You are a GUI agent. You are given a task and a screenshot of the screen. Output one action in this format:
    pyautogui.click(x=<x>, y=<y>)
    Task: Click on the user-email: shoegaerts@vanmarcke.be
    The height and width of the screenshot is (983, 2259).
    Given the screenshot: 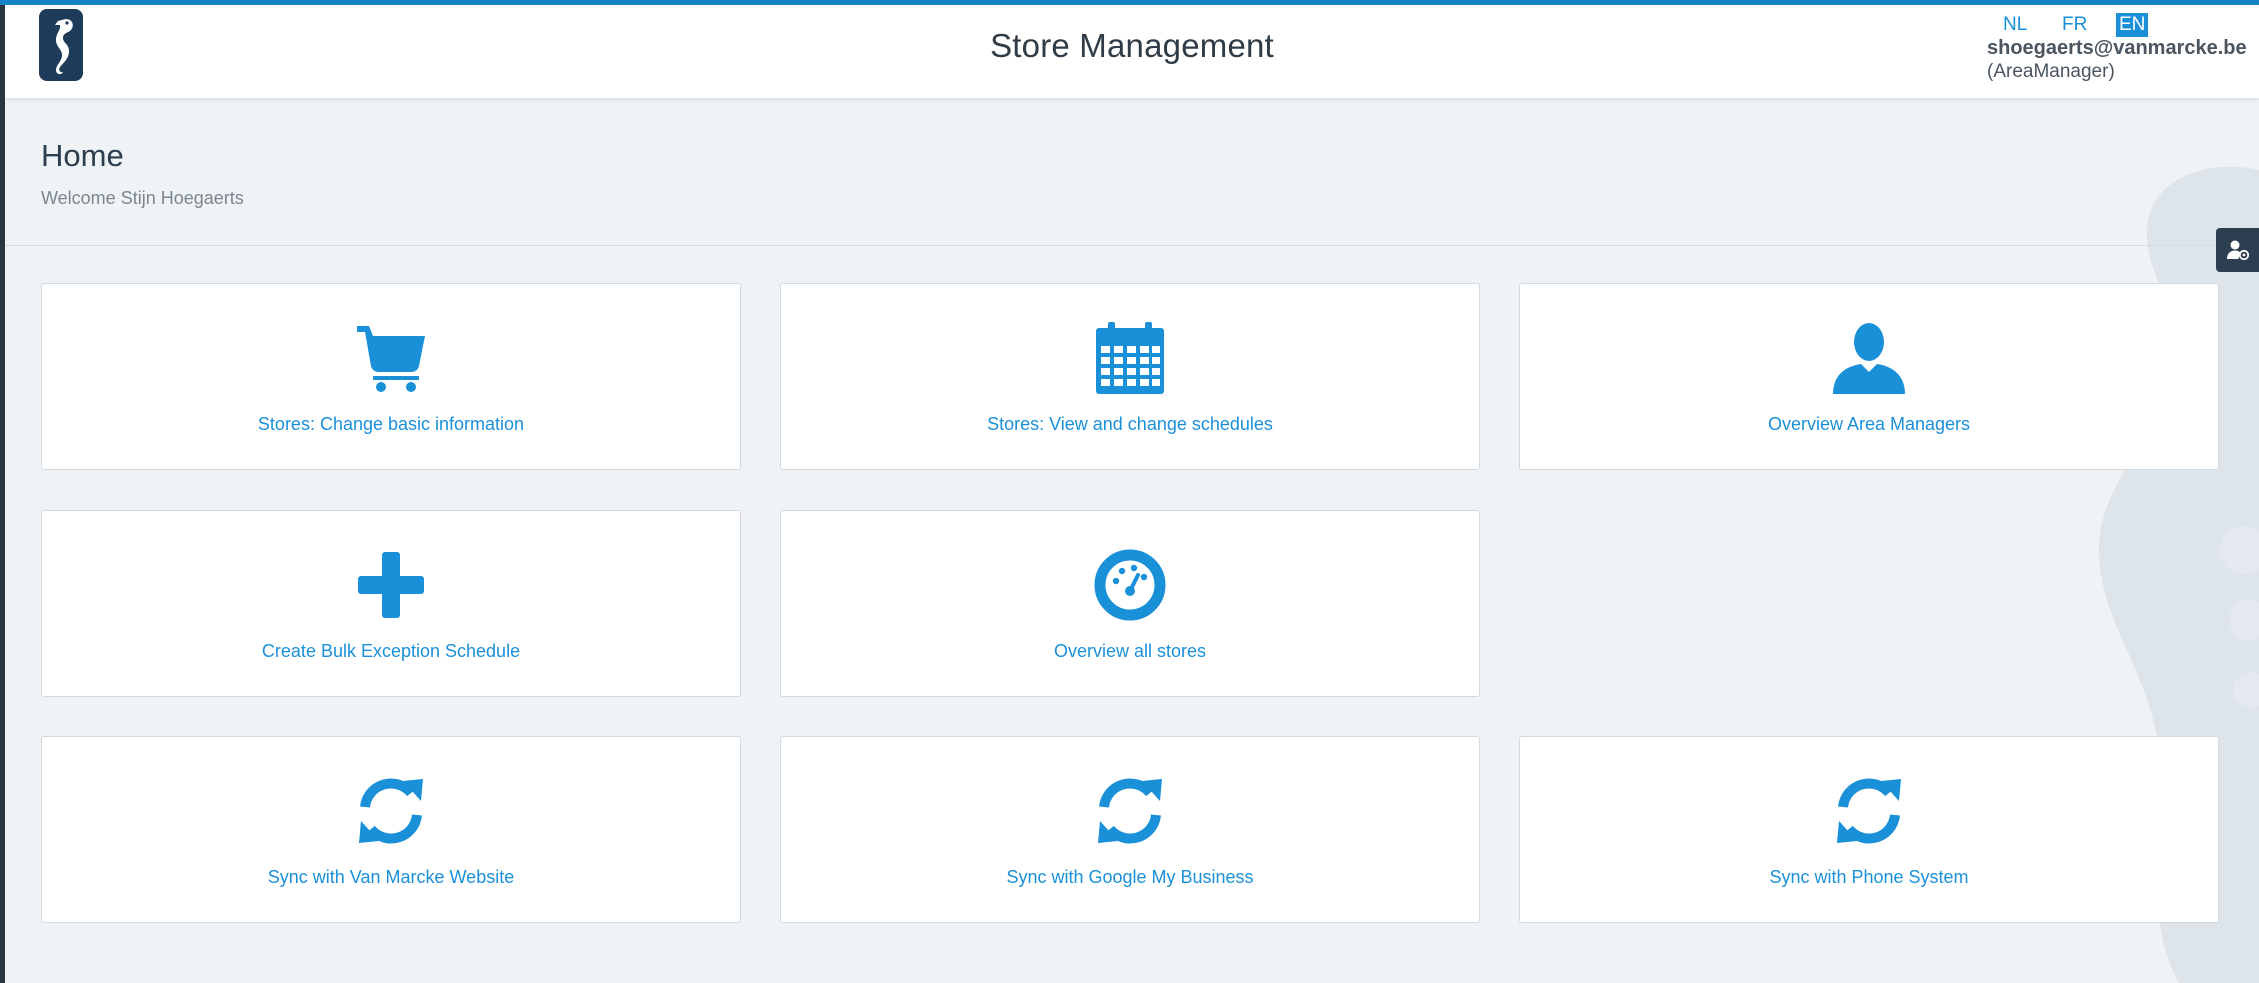 What is the action you would take?
    pyautogui.click(x=2117, y=48)
    